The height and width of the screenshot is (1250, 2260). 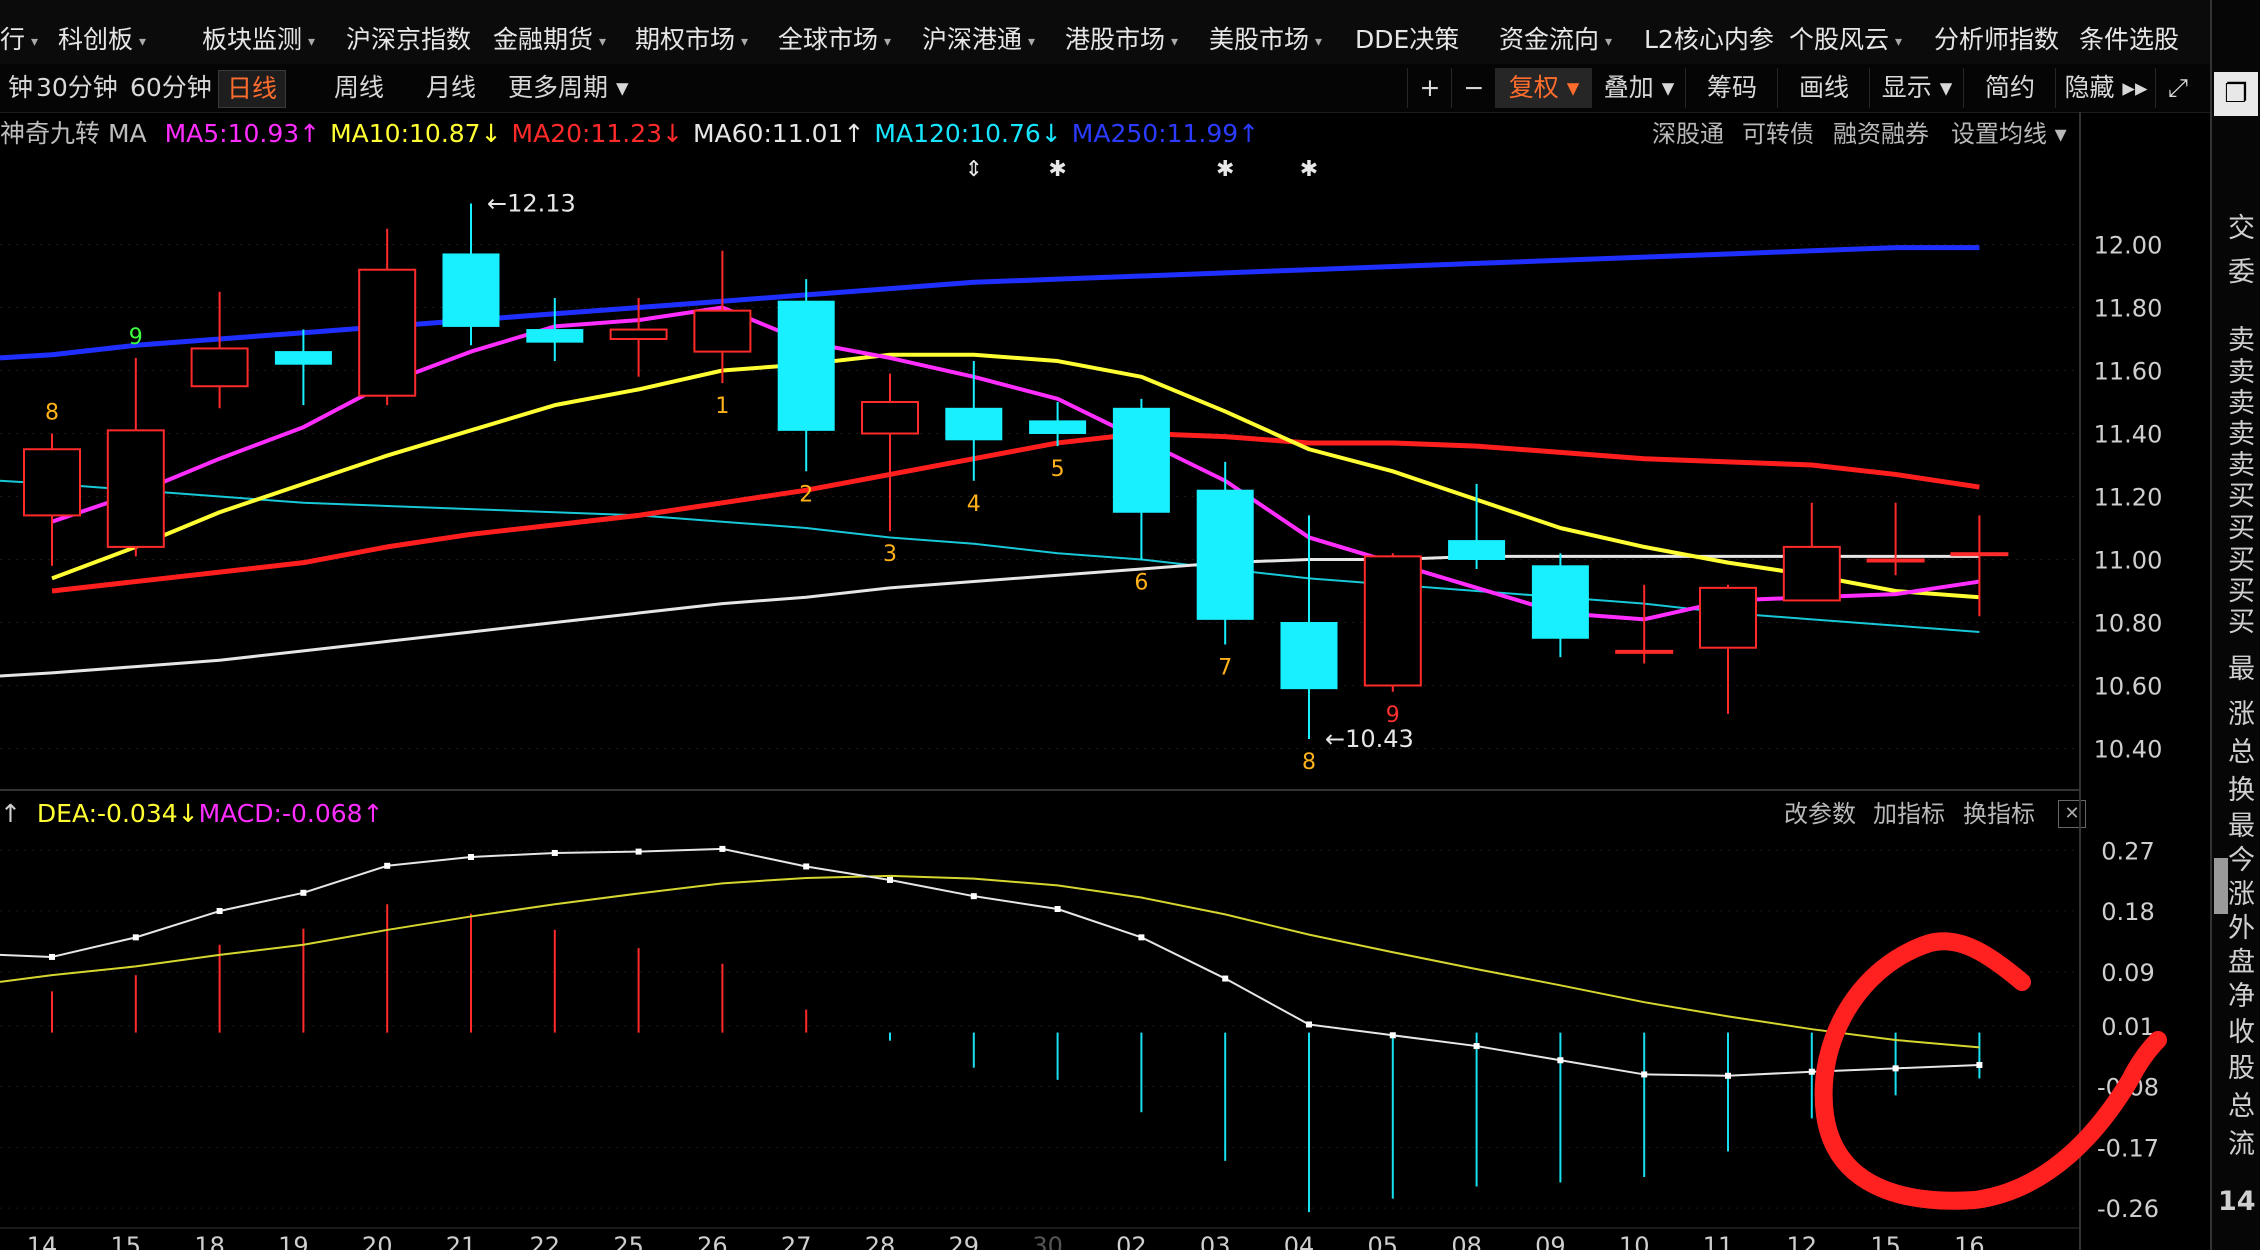 I want to click on macd-tool-button-2: 换指标, so click(x=1999, y=814).